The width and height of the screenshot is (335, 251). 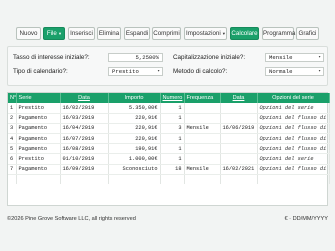 What do you see at coordinates (12, 118) in the screenshot?
I see `row-number: 2` at bounding box center [12, 118].